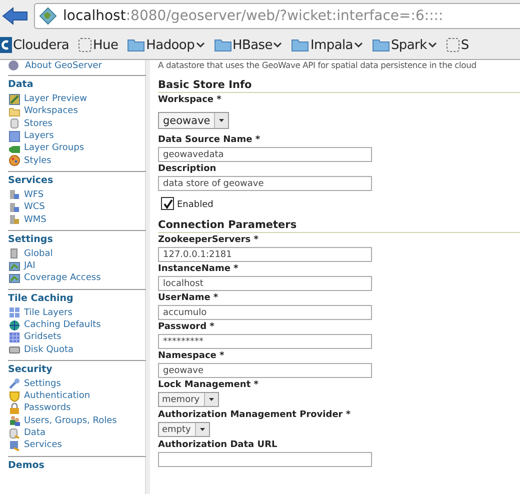  What do you see at coordinates (265, 283) in the screenshot?
I see `text-field: localhost` at bounding box center [265, 283].